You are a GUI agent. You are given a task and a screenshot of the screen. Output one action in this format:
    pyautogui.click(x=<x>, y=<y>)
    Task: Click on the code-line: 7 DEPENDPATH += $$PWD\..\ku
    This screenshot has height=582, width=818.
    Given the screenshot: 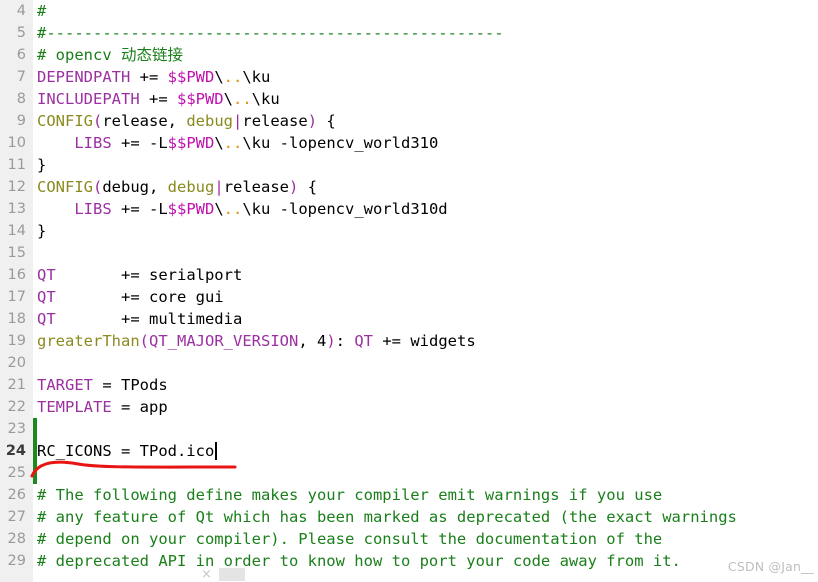 What is the action you would take?
    pyautogui.click(x=409, y=77)
    